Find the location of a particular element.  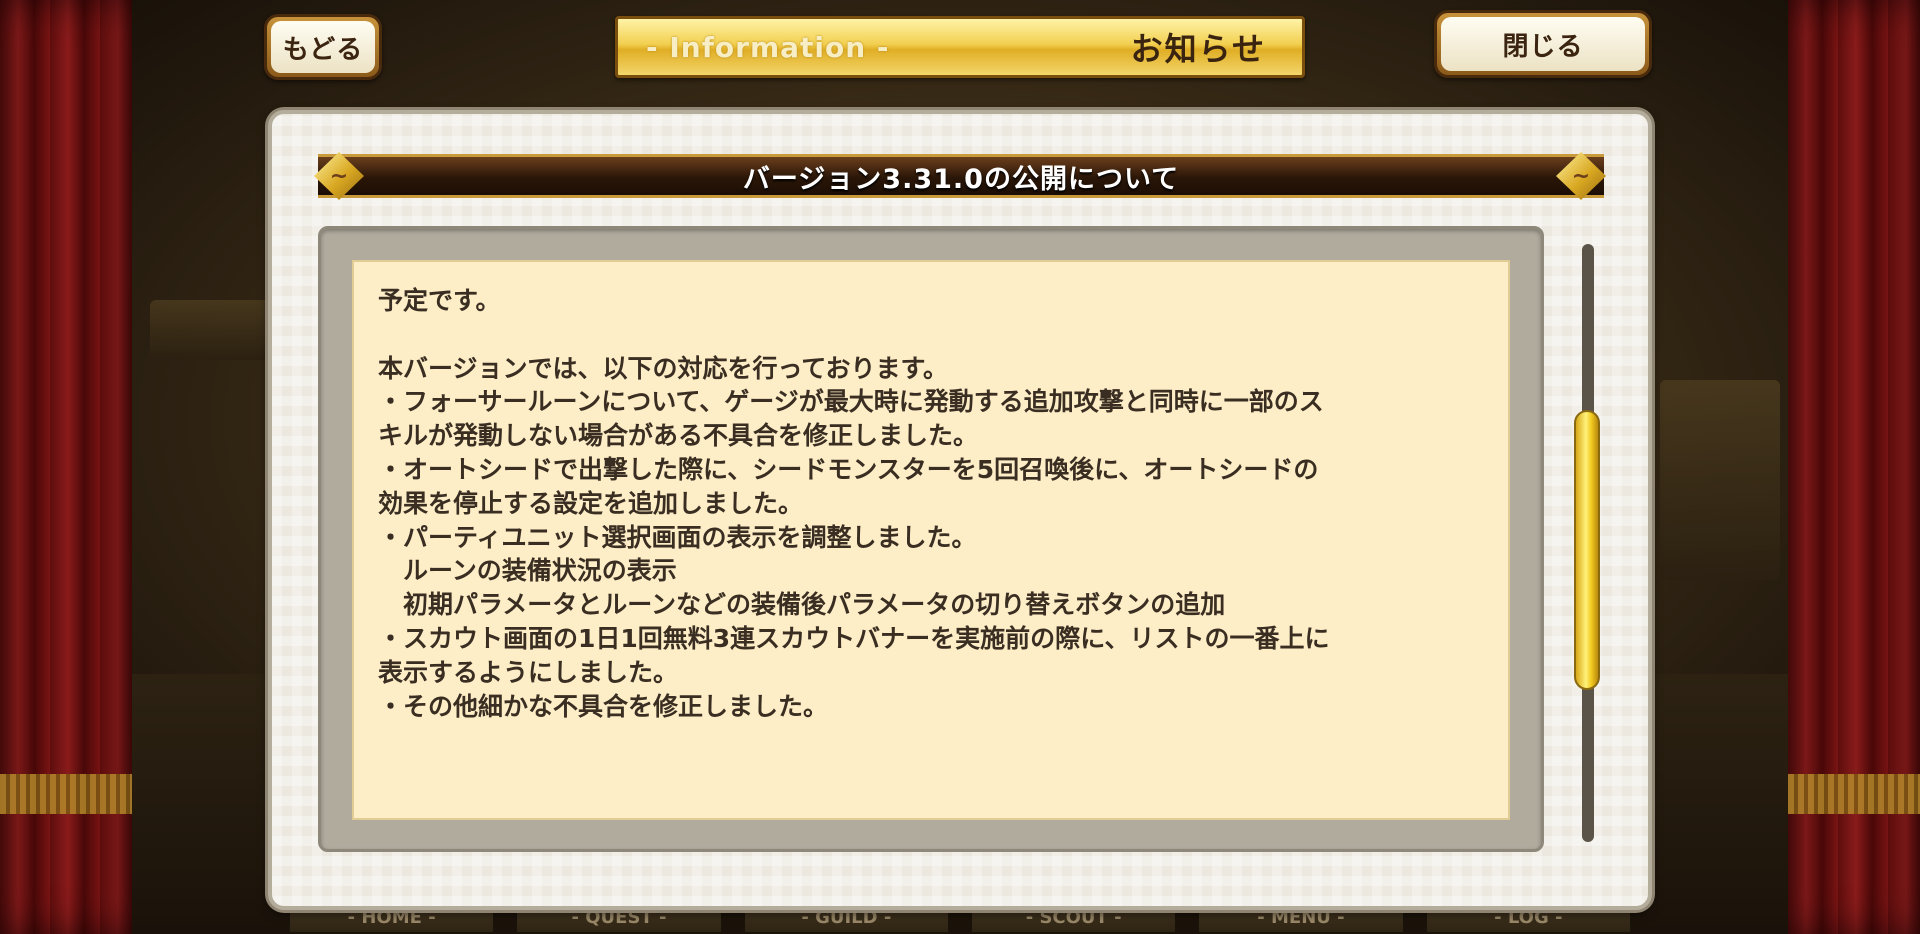

header-title: お知らせ is located at coordinates (1198, 49).